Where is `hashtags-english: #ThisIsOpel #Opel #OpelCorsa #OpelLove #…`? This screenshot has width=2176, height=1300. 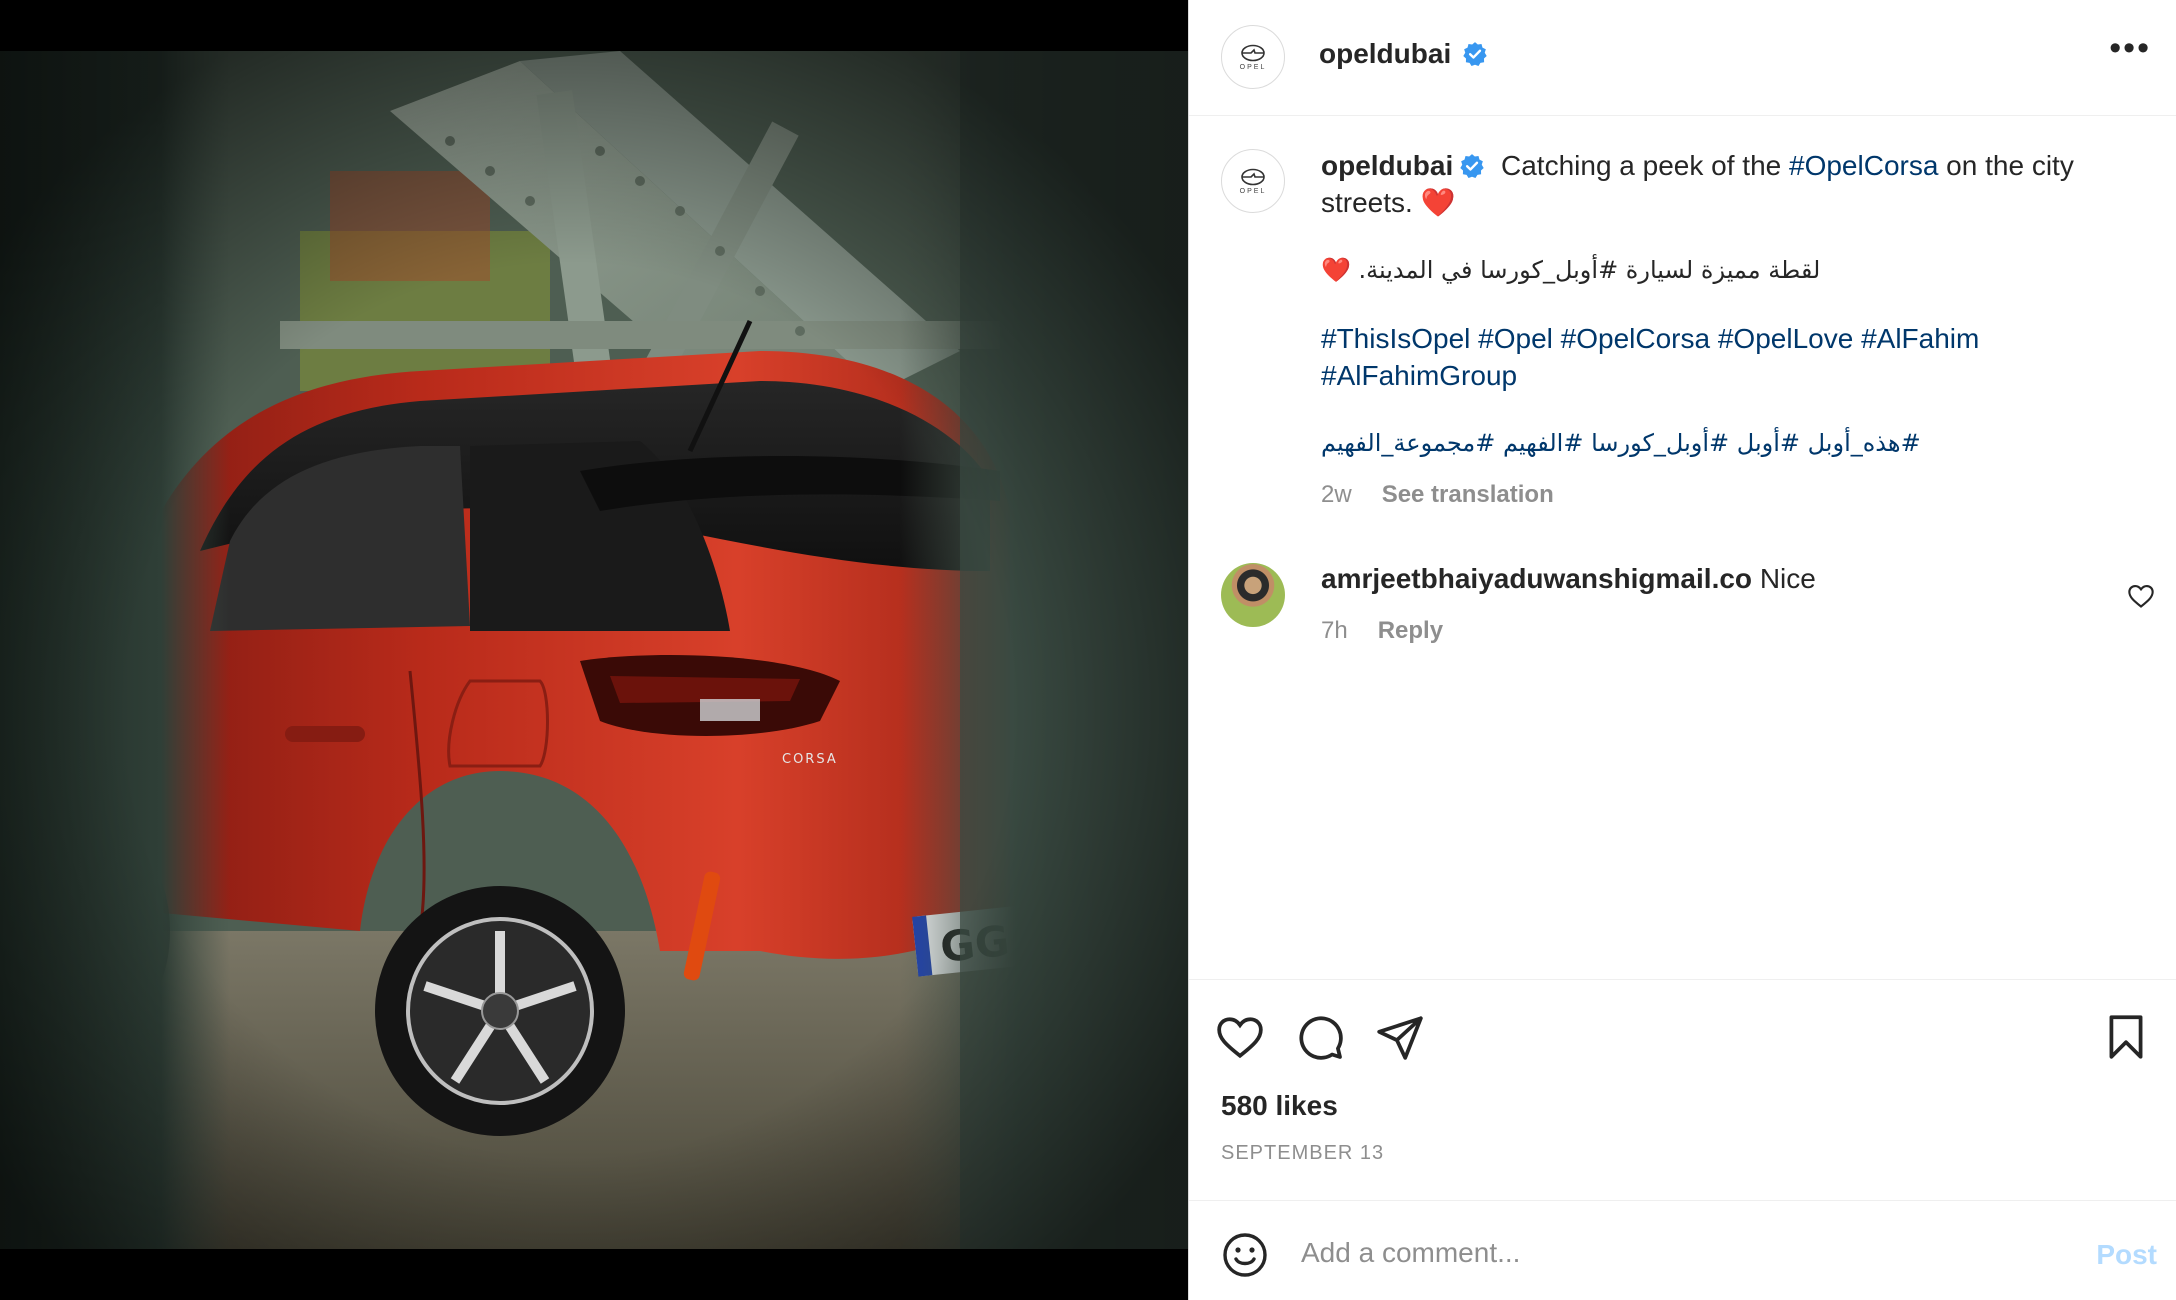
hashtags-english: #ThisIsOpel #Opel #OpelCorsa #OpelLove #… is located at coordinates (1716, 357).